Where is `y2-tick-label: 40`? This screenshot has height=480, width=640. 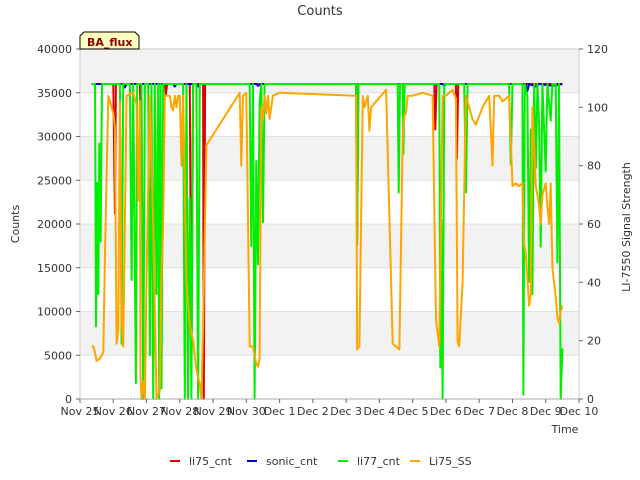
y2-tick-label: 40 is located at coordinates (594, 282).